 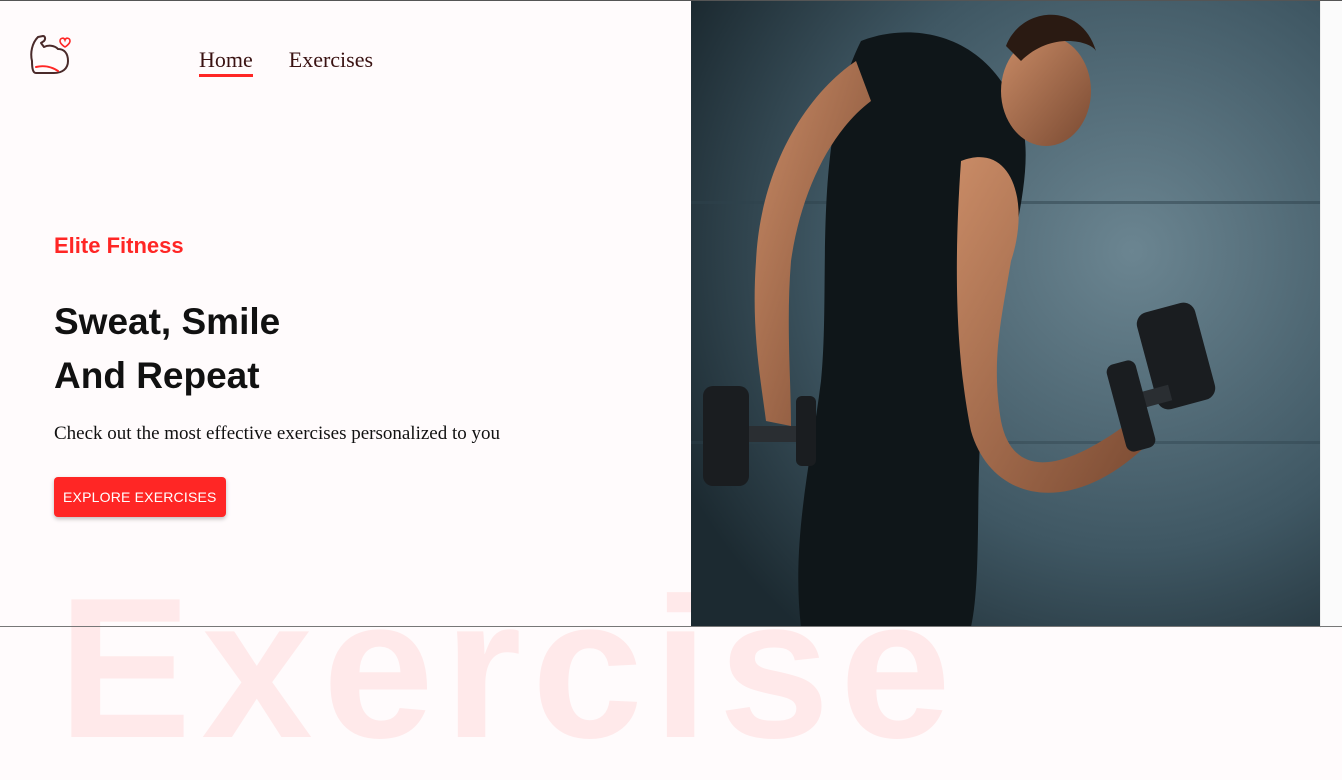 What do you see at coordinates (140, 497) in the screenshot?
I see `explore-exercises-button: EXPLORE EXERCISES` at bounding box center [140, 497].